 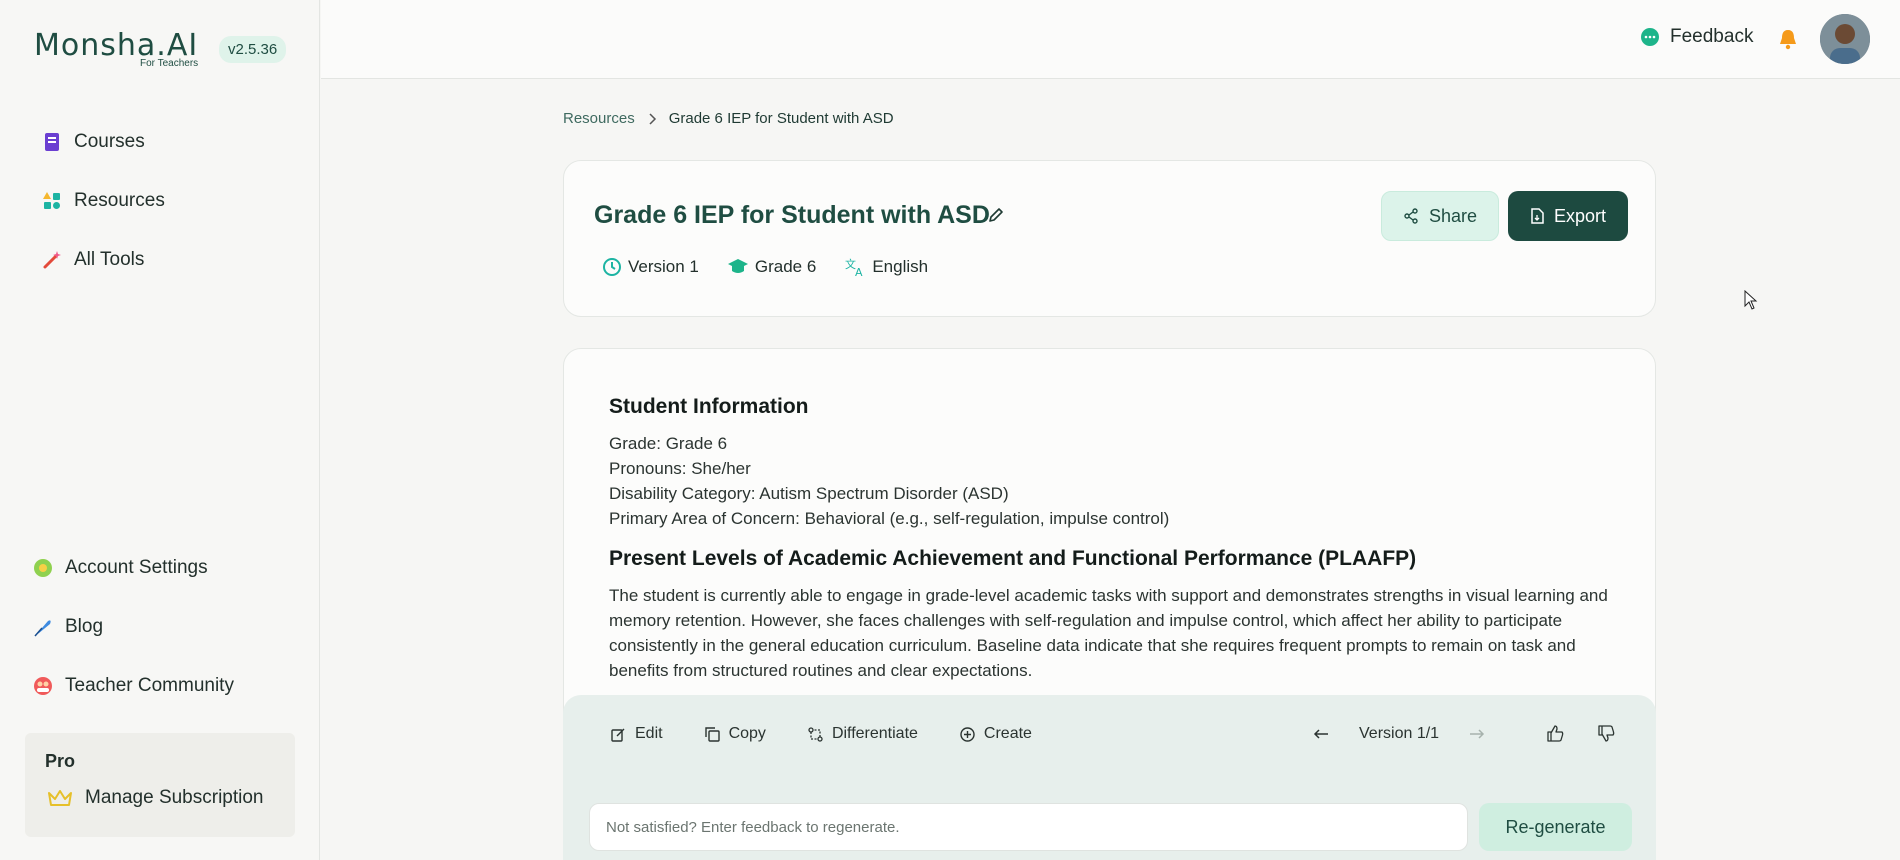 I want to click on sidebar-item-account-settings: Account Settings, so click(x=120, y=568).